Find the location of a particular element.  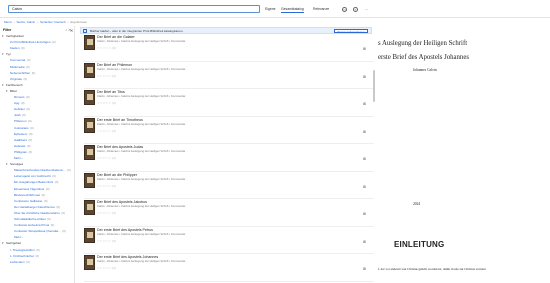

filter-item: Confessio Helvetica Prima (0) is located at coordinates (37, 225).